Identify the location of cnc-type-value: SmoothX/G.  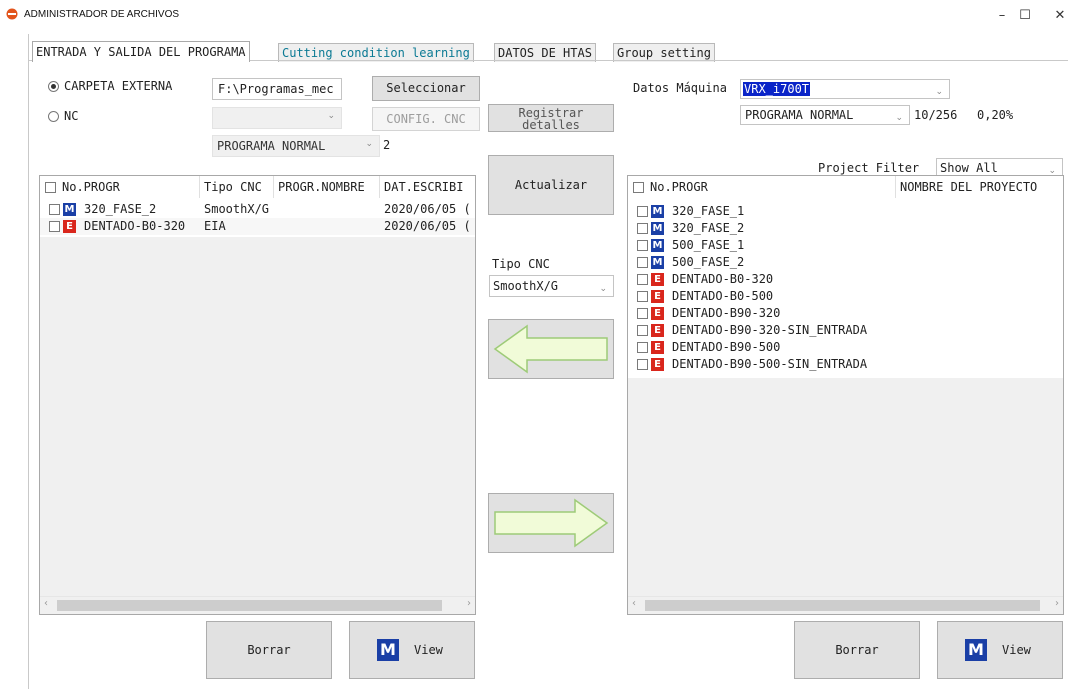
(526, 286).